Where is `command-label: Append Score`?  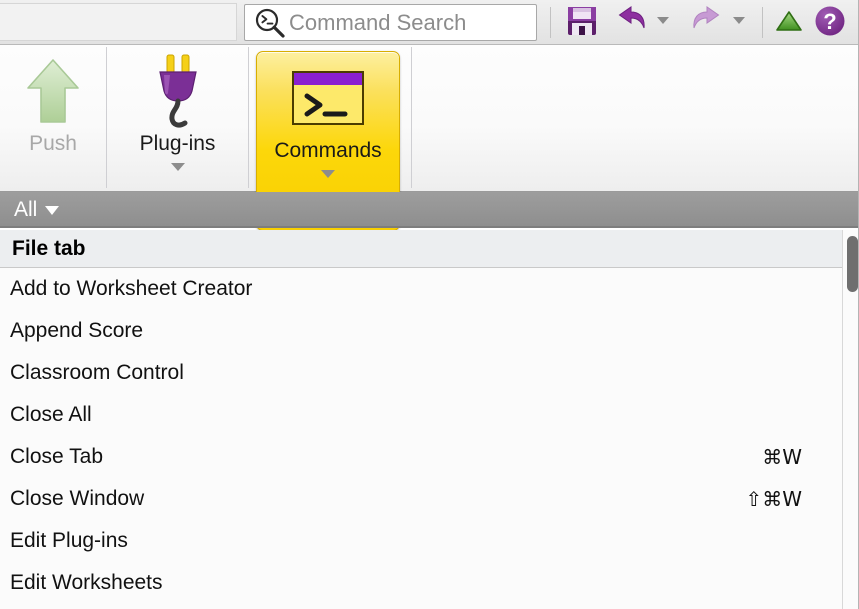
command-label: Append Score is located at coordinates (77, 330).